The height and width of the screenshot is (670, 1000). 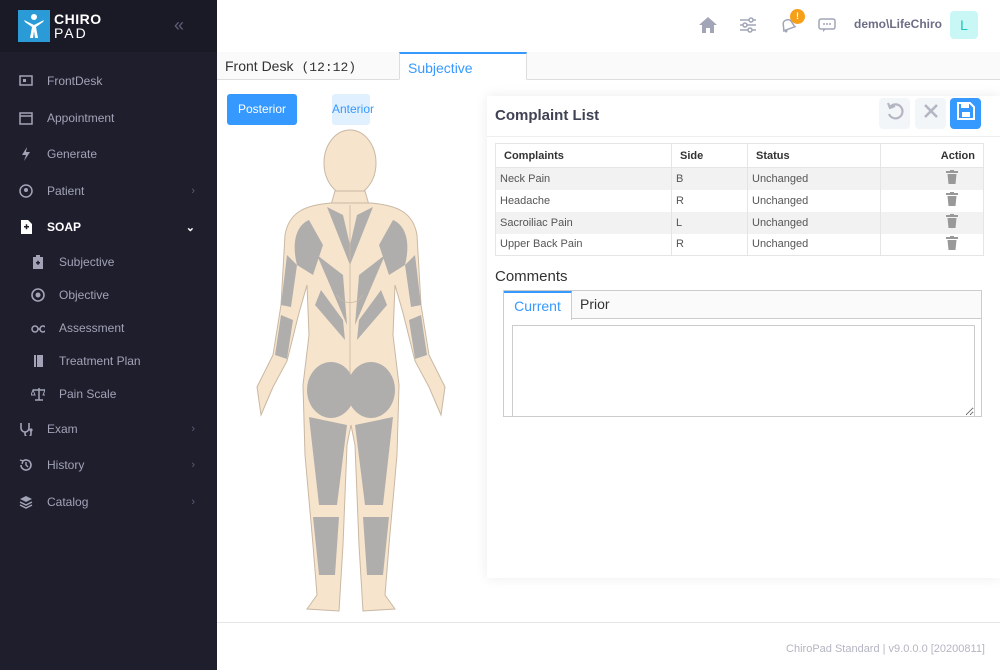 What do you see at coordinates (108, 502) in the screenshot?
I see `sidebar-item-catalog: Catalog ›` at bounding box center [108, 502].